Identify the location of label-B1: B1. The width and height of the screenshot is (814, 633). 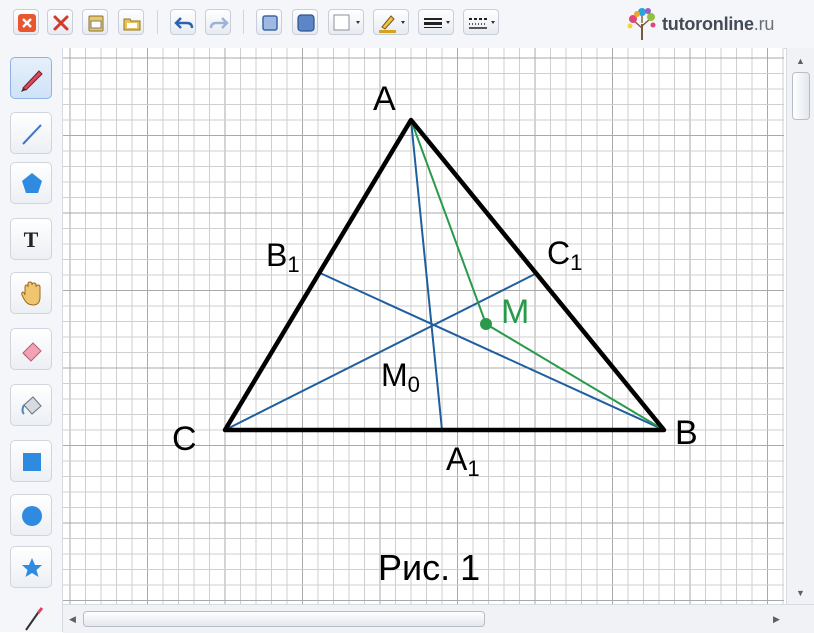
(283, 257).